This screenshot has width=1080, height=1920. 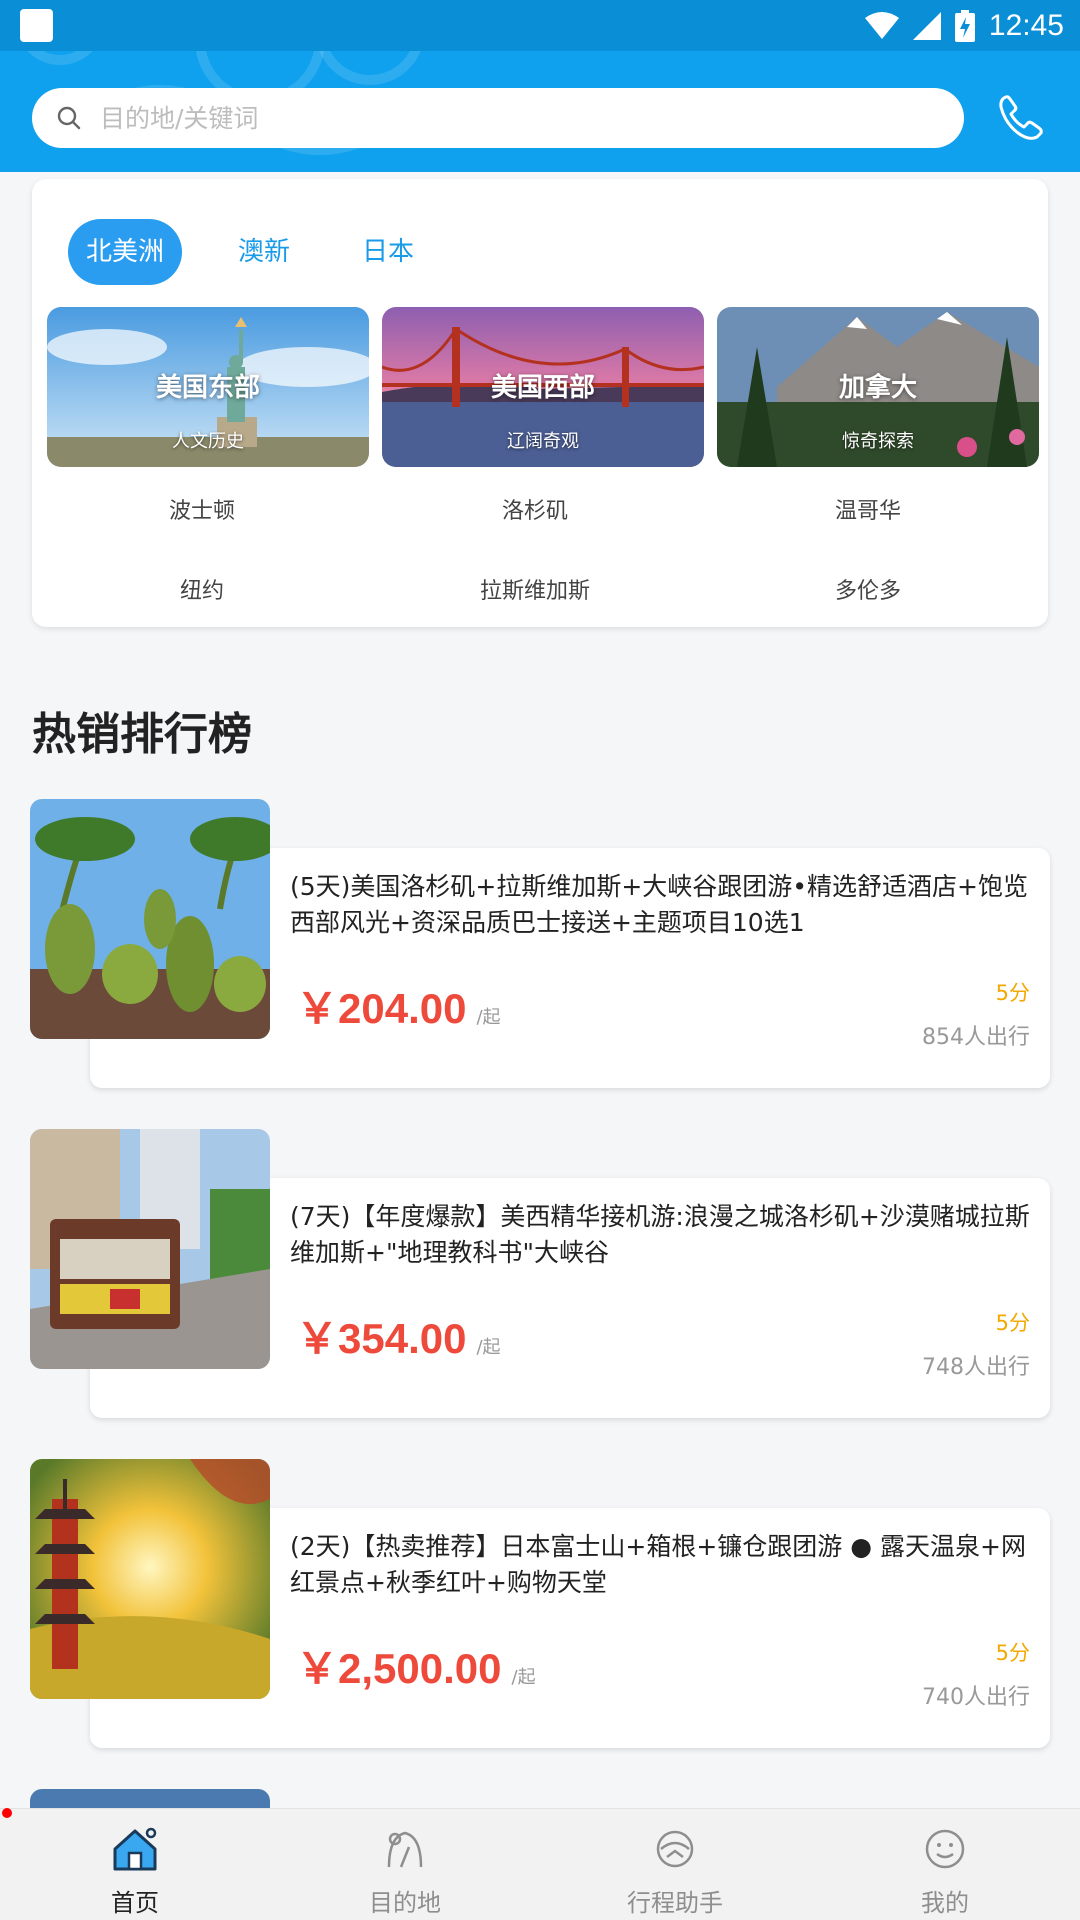 What do you see at coordinates (945, 1849) in the screenshot?
I see `profile-icon` at bounding box center [945, 1849].